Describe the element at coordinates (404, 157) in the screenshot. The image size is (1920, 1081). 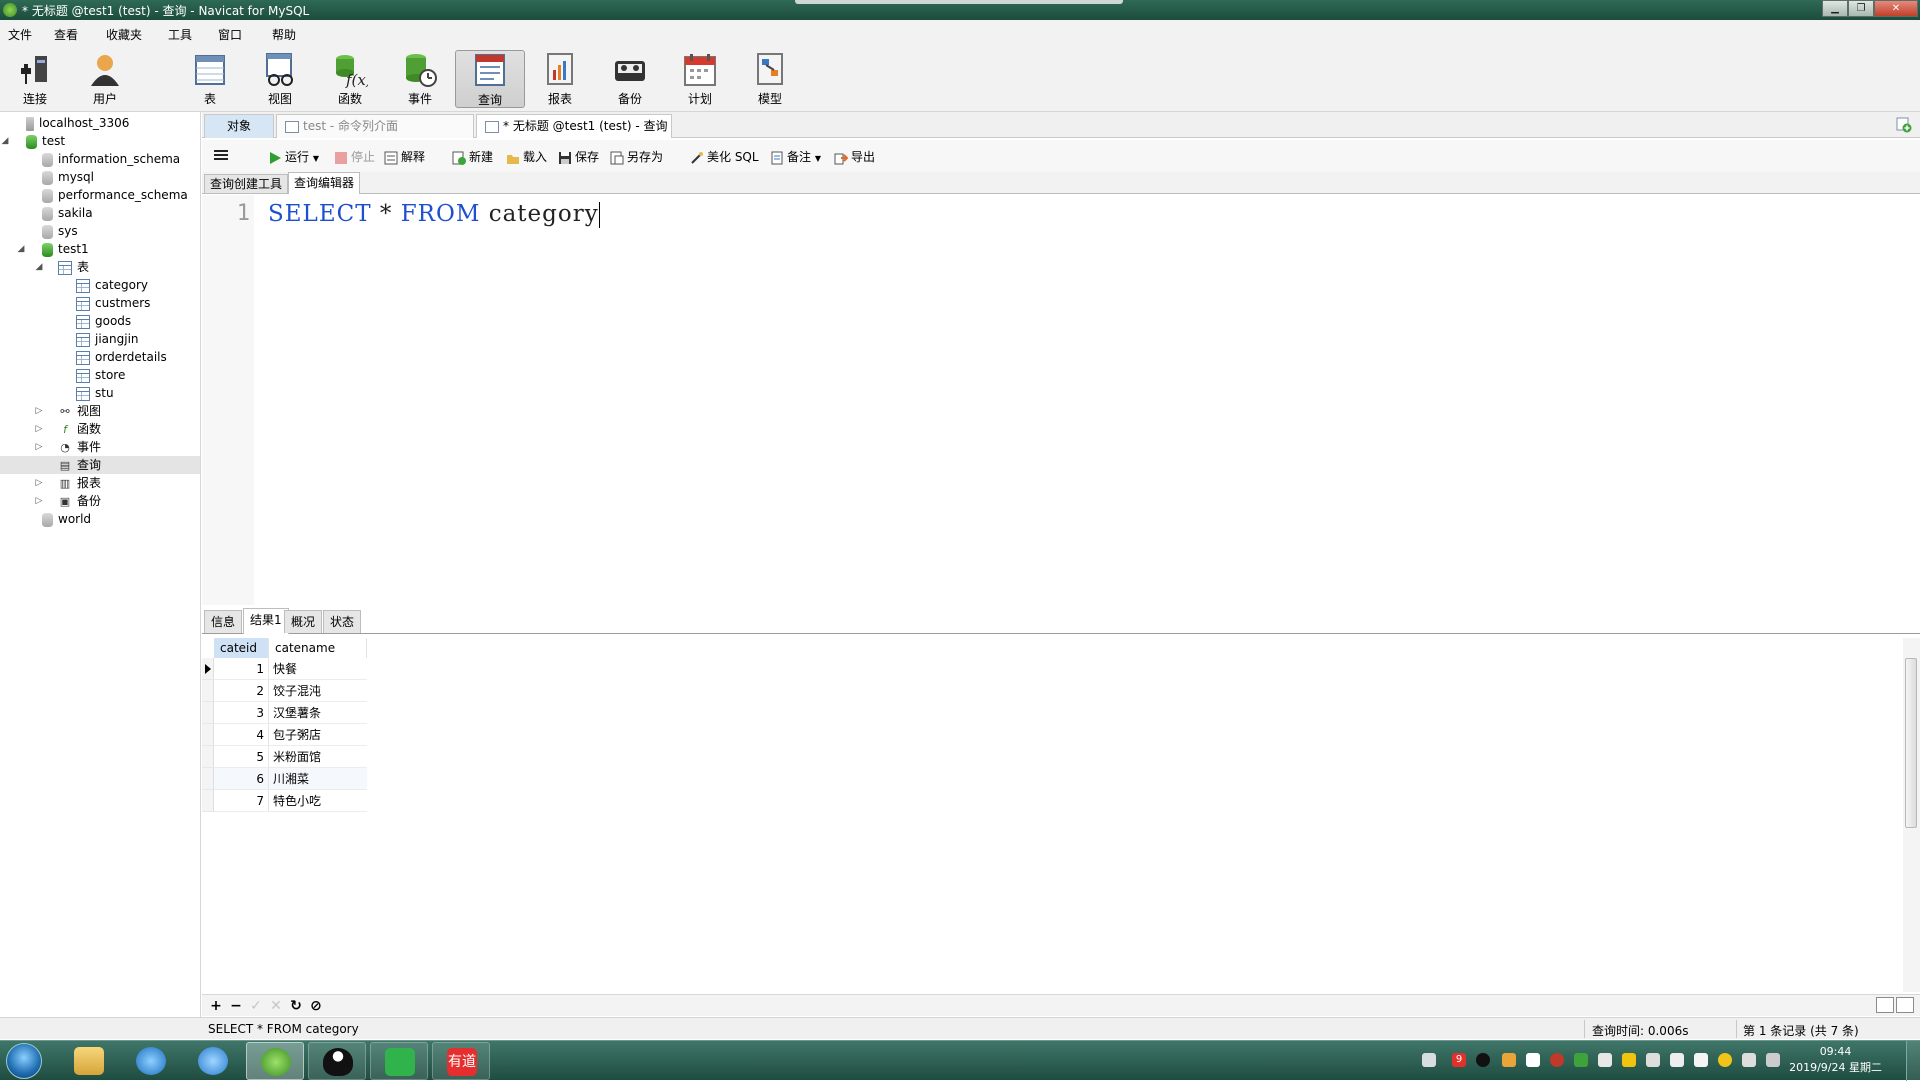
I see `explain-button: 解释` at that location.